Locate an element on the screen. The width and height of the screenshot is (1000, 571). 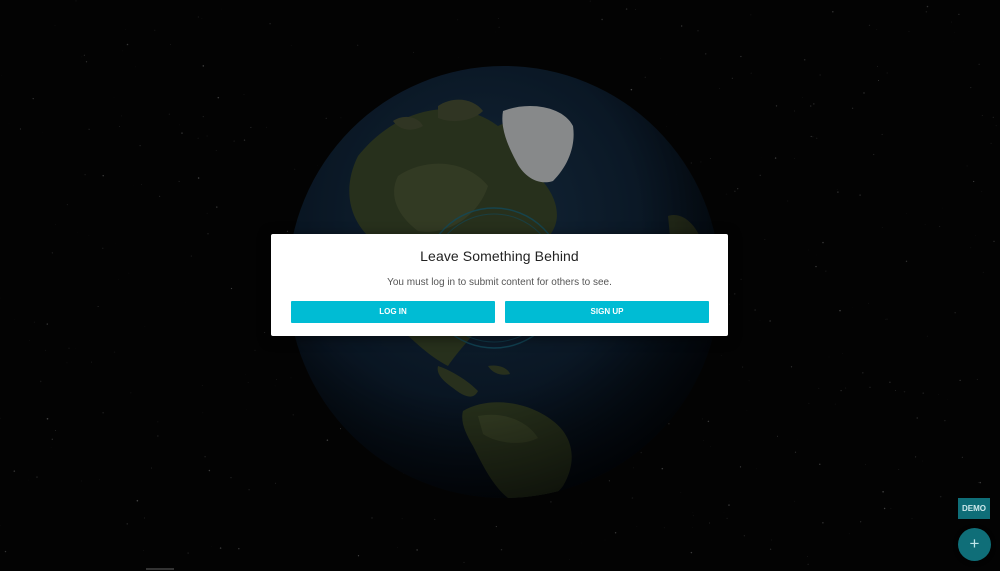
sign-up-button: SIGN UP is located at coordinates (607, 312).